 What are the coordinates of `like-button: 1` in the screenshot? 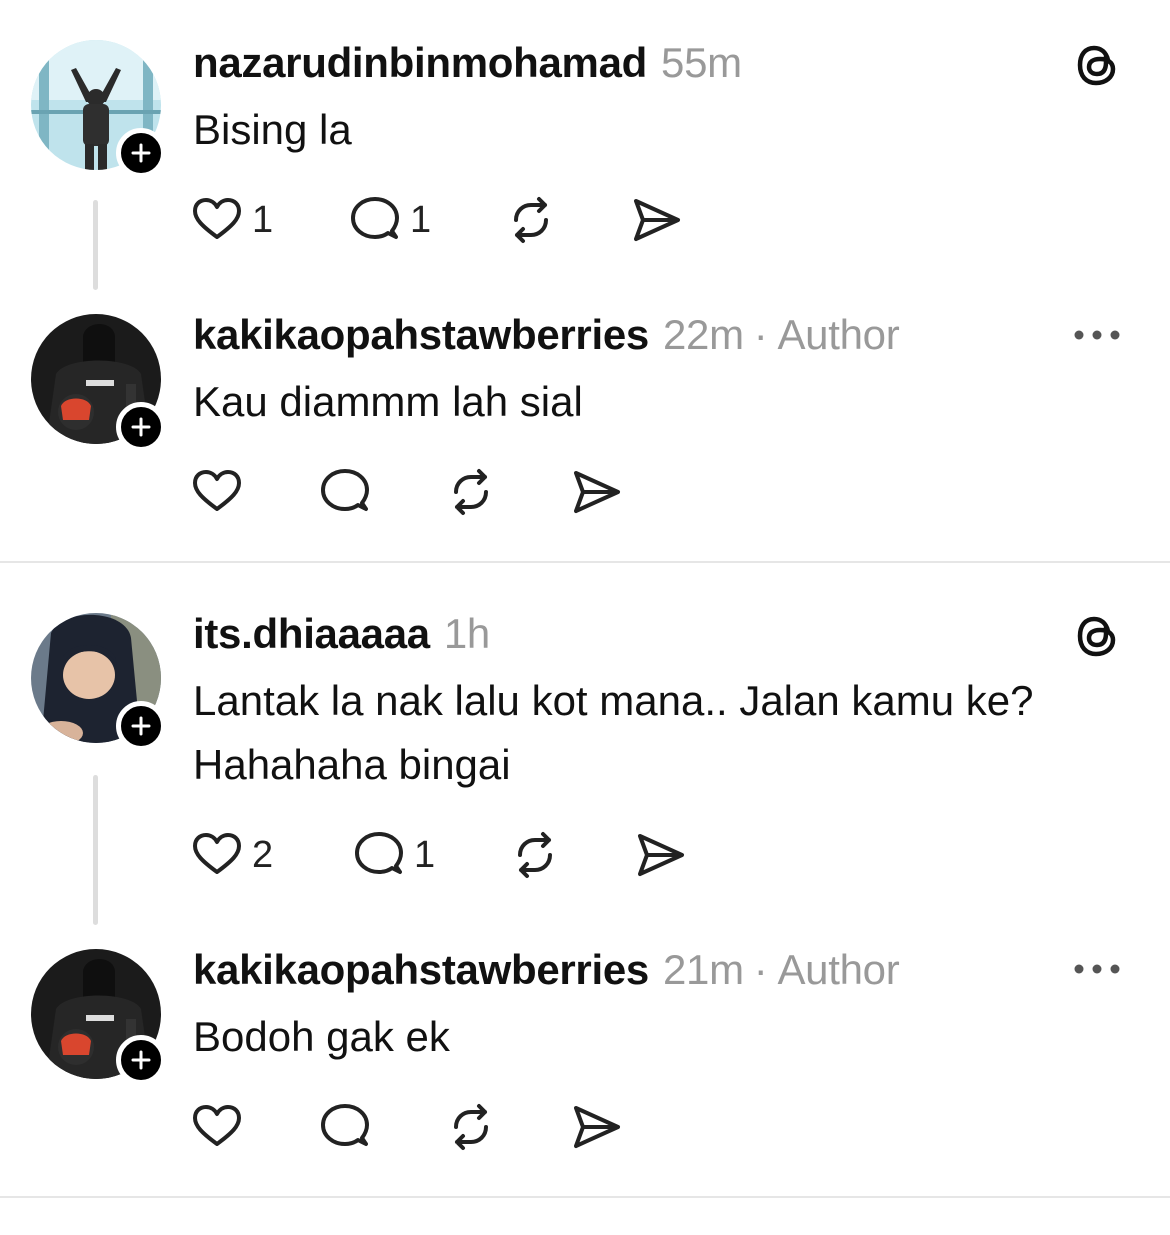 It's located at (231, 220).